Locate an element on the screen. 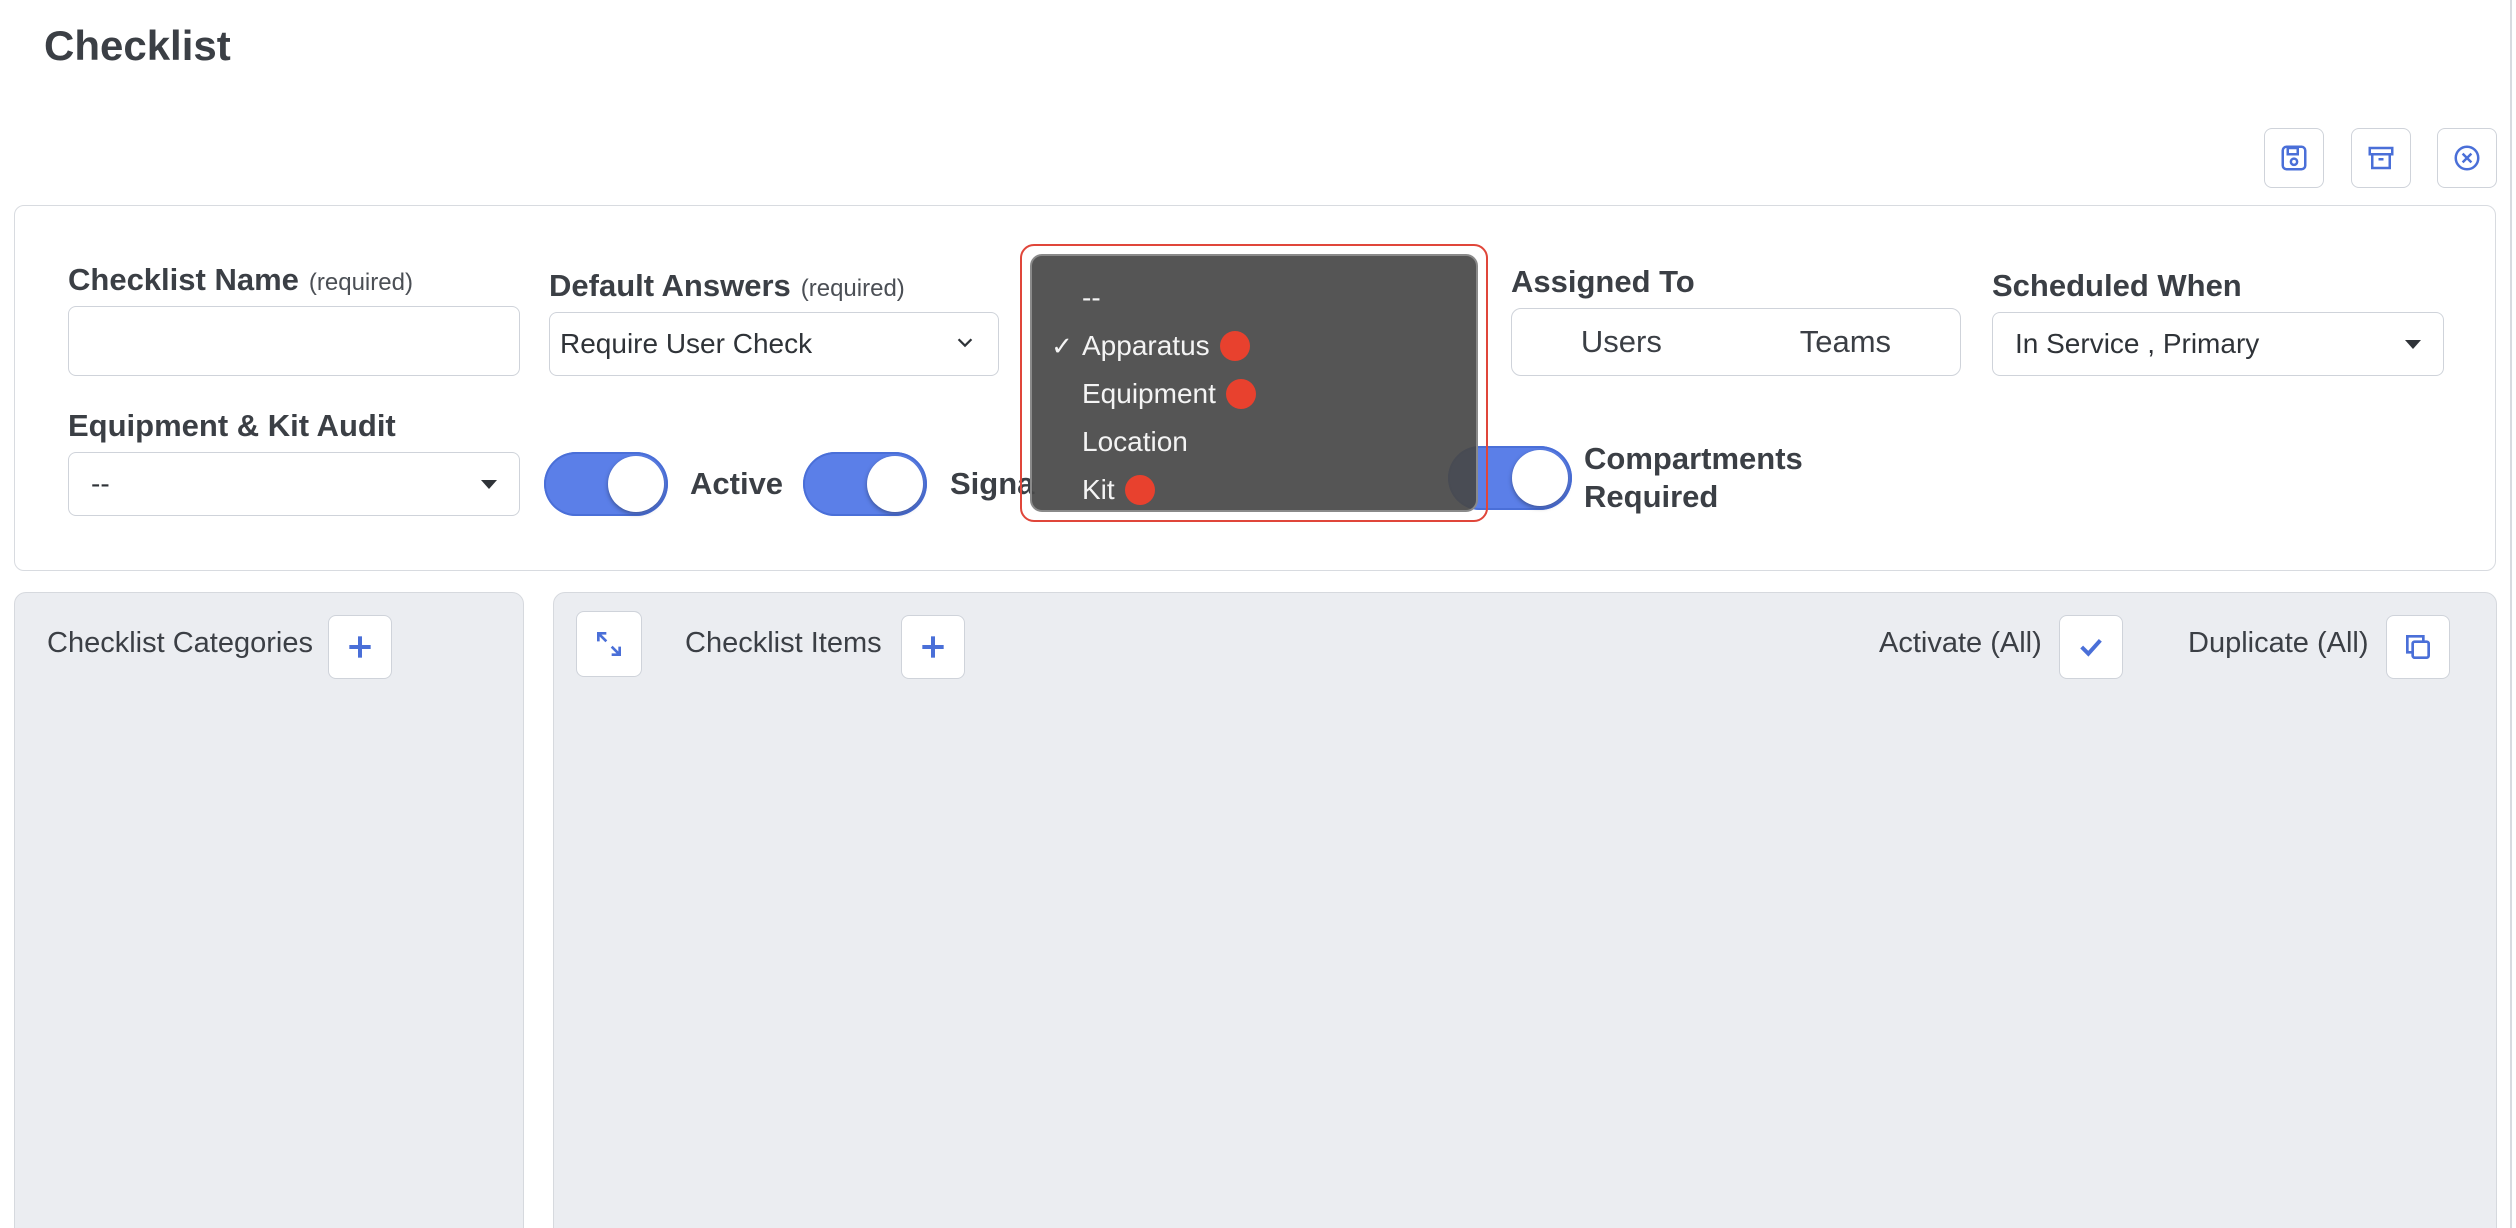 The height and width of the screenshot is (1228, 2516). checklist-name-label: Checklist Name (required) is located at coordinates (240, 280).